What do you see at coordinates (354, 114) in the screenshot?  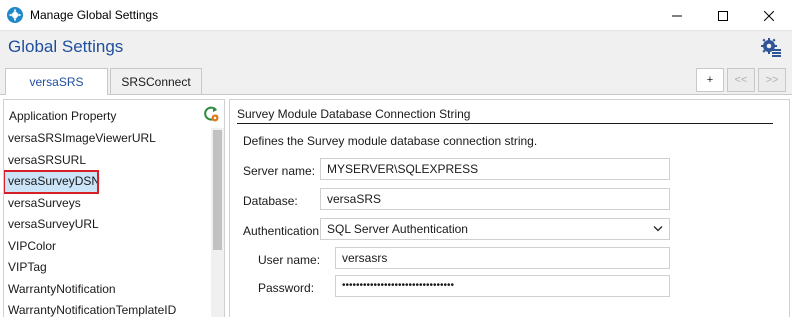 I see `detail-title: Survey Module Database Connection String` at bounding box center [354, 114].